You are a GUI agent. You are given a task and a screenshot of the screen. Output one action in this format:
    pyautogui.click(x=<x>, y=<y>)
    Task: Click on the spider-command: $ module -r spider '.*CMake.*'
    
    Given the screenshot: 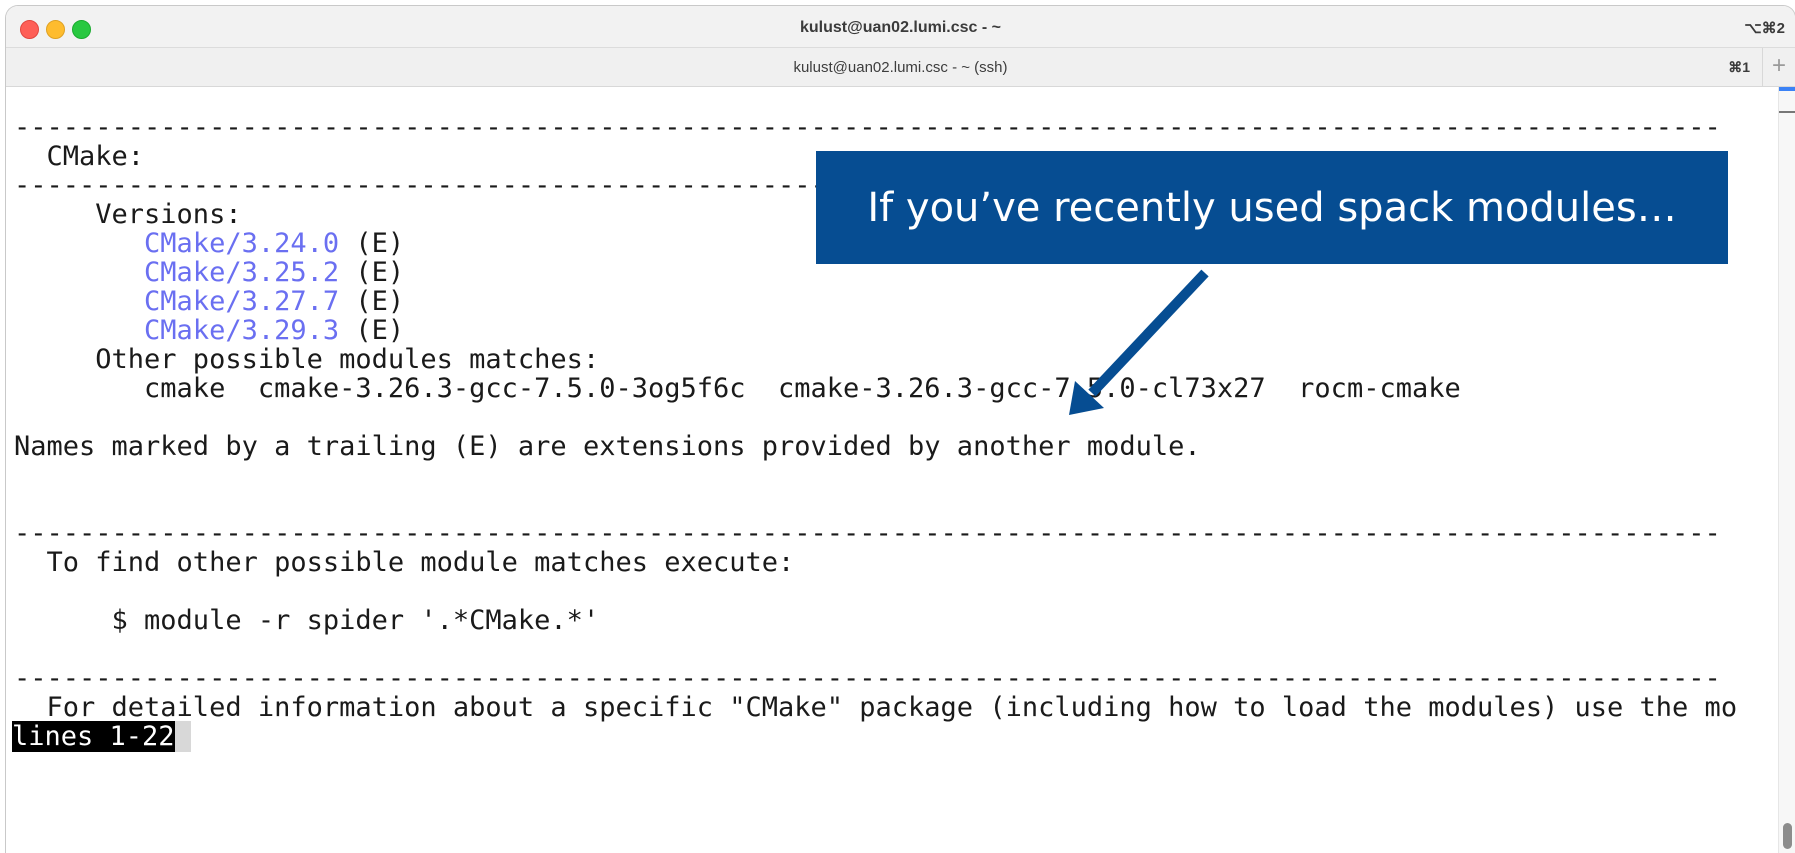 What is the action you would take?
    pyautogui.click(x=307, y=620)
    